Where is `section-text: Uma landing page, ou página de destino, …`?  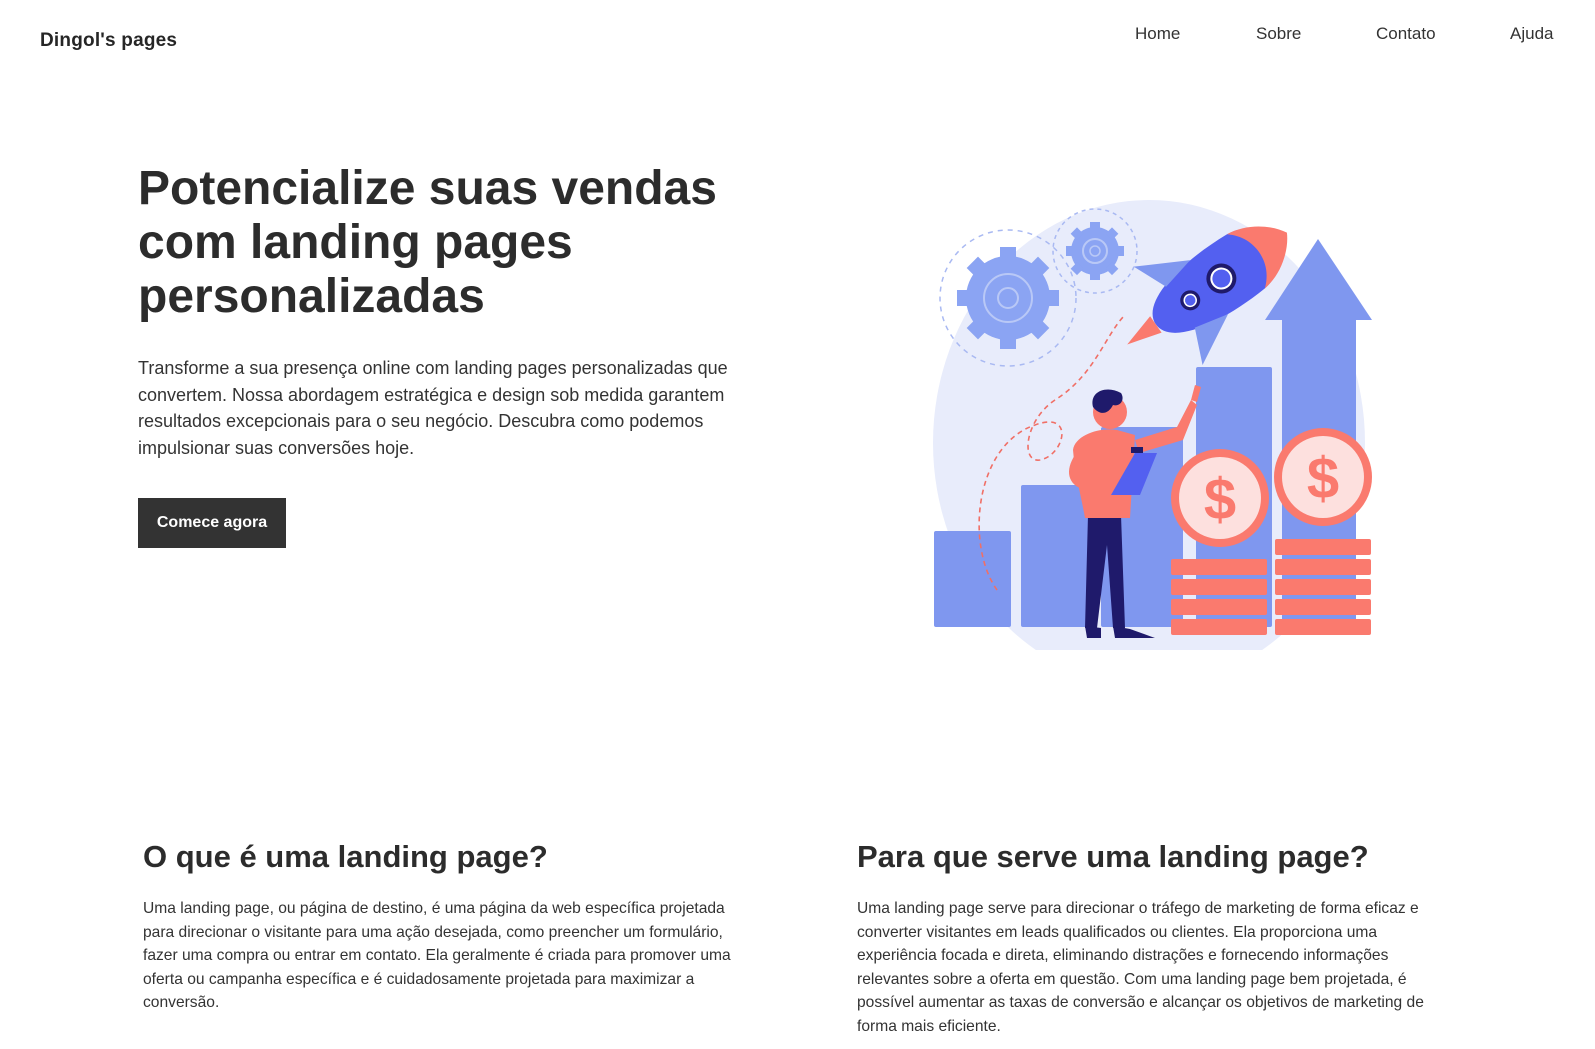 section-text: Uma landing page, ou página de destino, … is located at coordinates (437, 955).